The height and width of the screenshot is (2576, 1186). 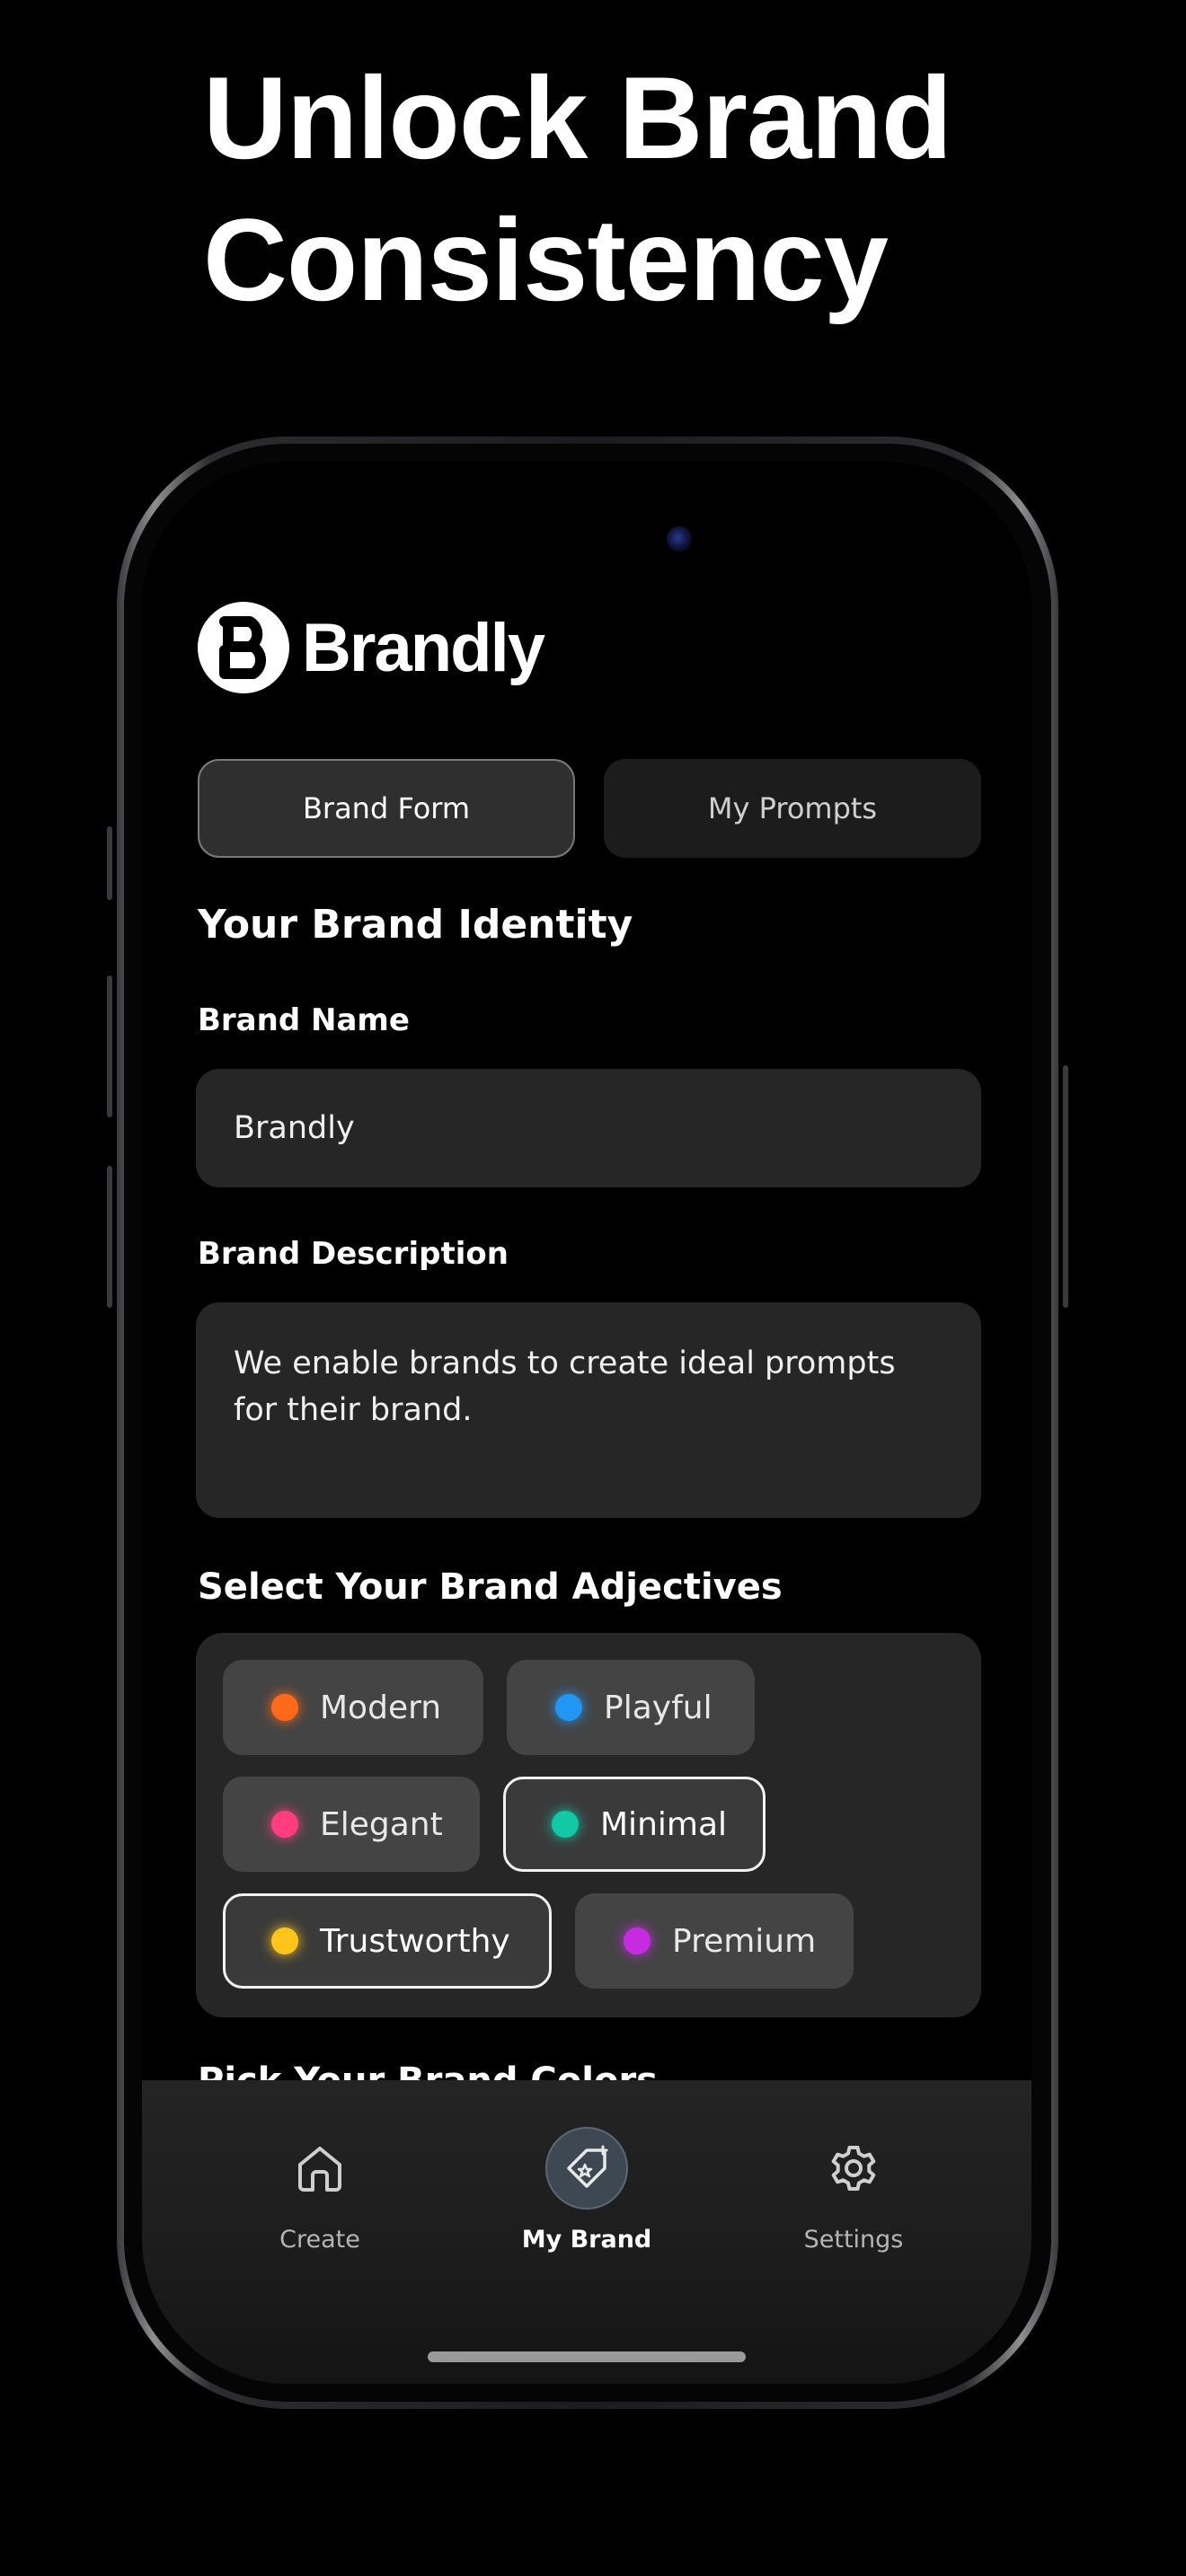 What do you see at coordinates (652, 189) in the screenshot?
I see `marketing-headline: Unlock Brand Consistency` at bounding box center [652, 189].